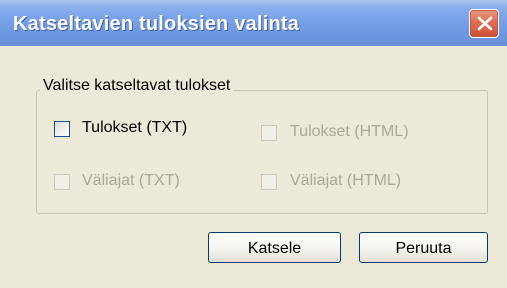  I want to click on checkbox-valiajat-html, so click(269, 182).